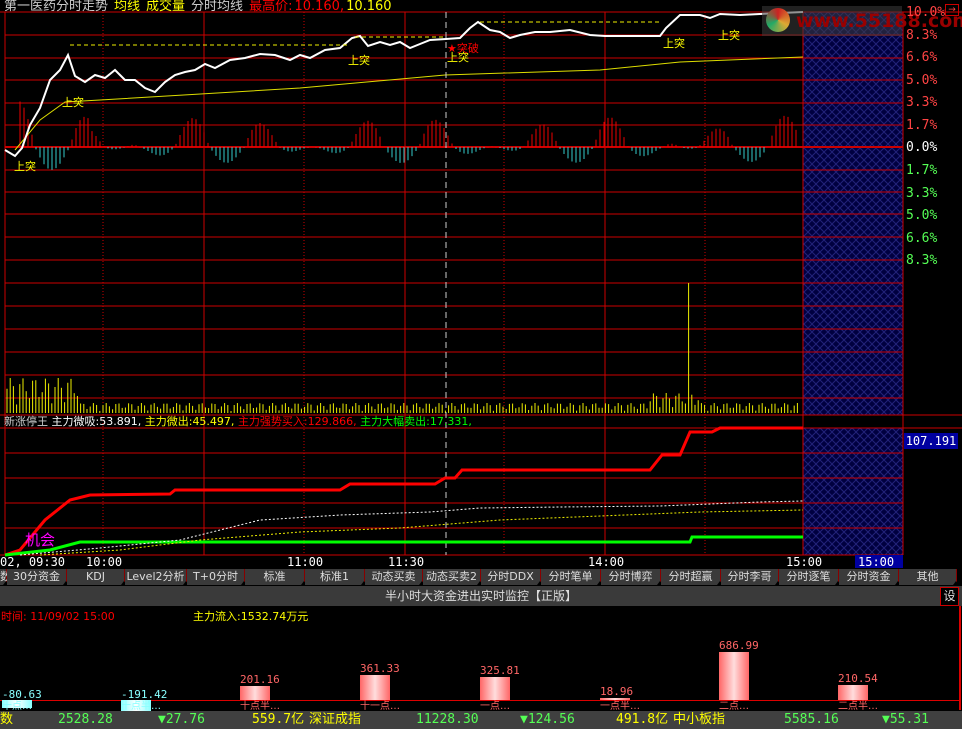 Image resolution: width=962 pixels, height=729 pixels. I want to click on tab-2: KDJ, so click(97, 577).